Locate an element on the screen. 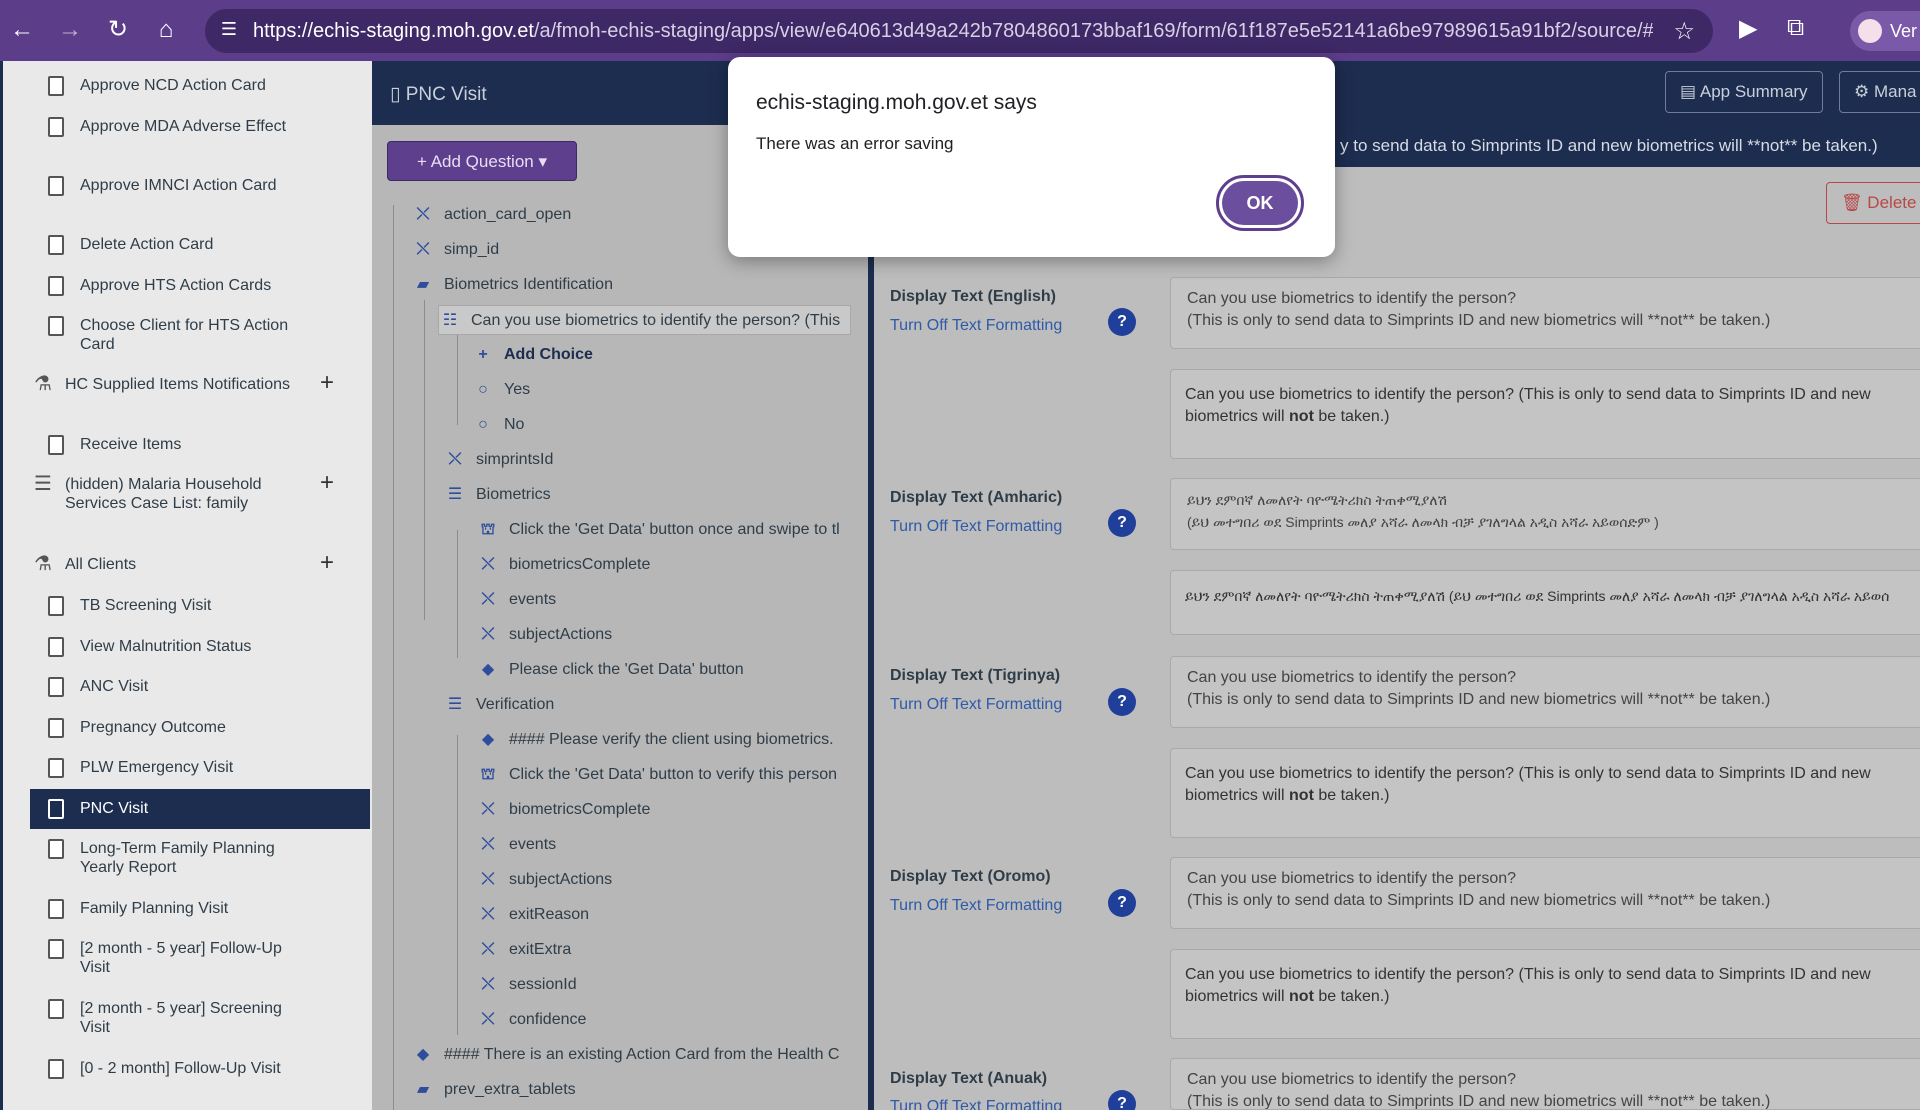  tree-item: ☰ Verification is located at coordinates (649, 705).